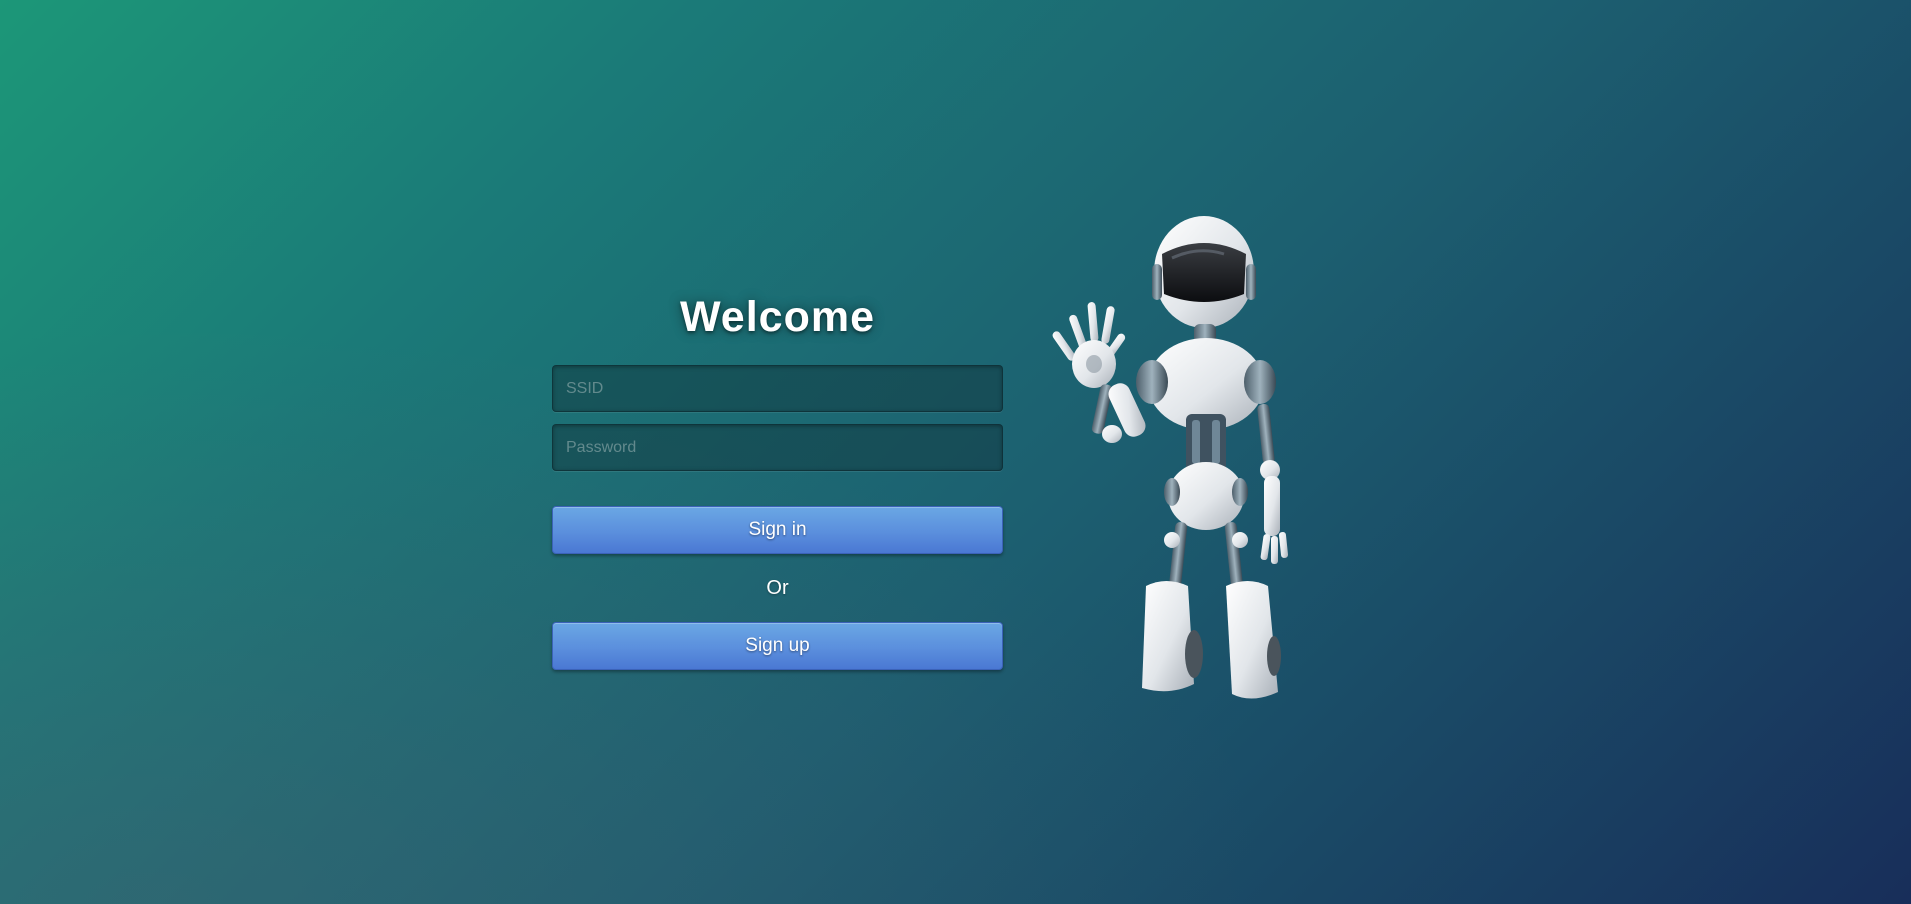 The width and height of the screenshot is (1911, 904). What do you see at coordinates (1211, 610) in the screenshot?
I see `robot-legs` at bounding box center [1211, 610].